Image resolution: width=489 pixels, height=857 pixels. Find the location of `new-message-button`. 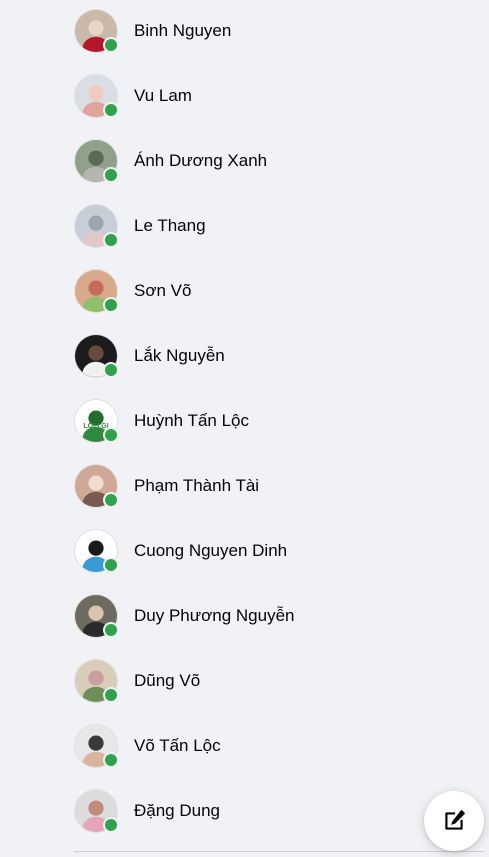

new-message-button is located at coordinates (454, 821).